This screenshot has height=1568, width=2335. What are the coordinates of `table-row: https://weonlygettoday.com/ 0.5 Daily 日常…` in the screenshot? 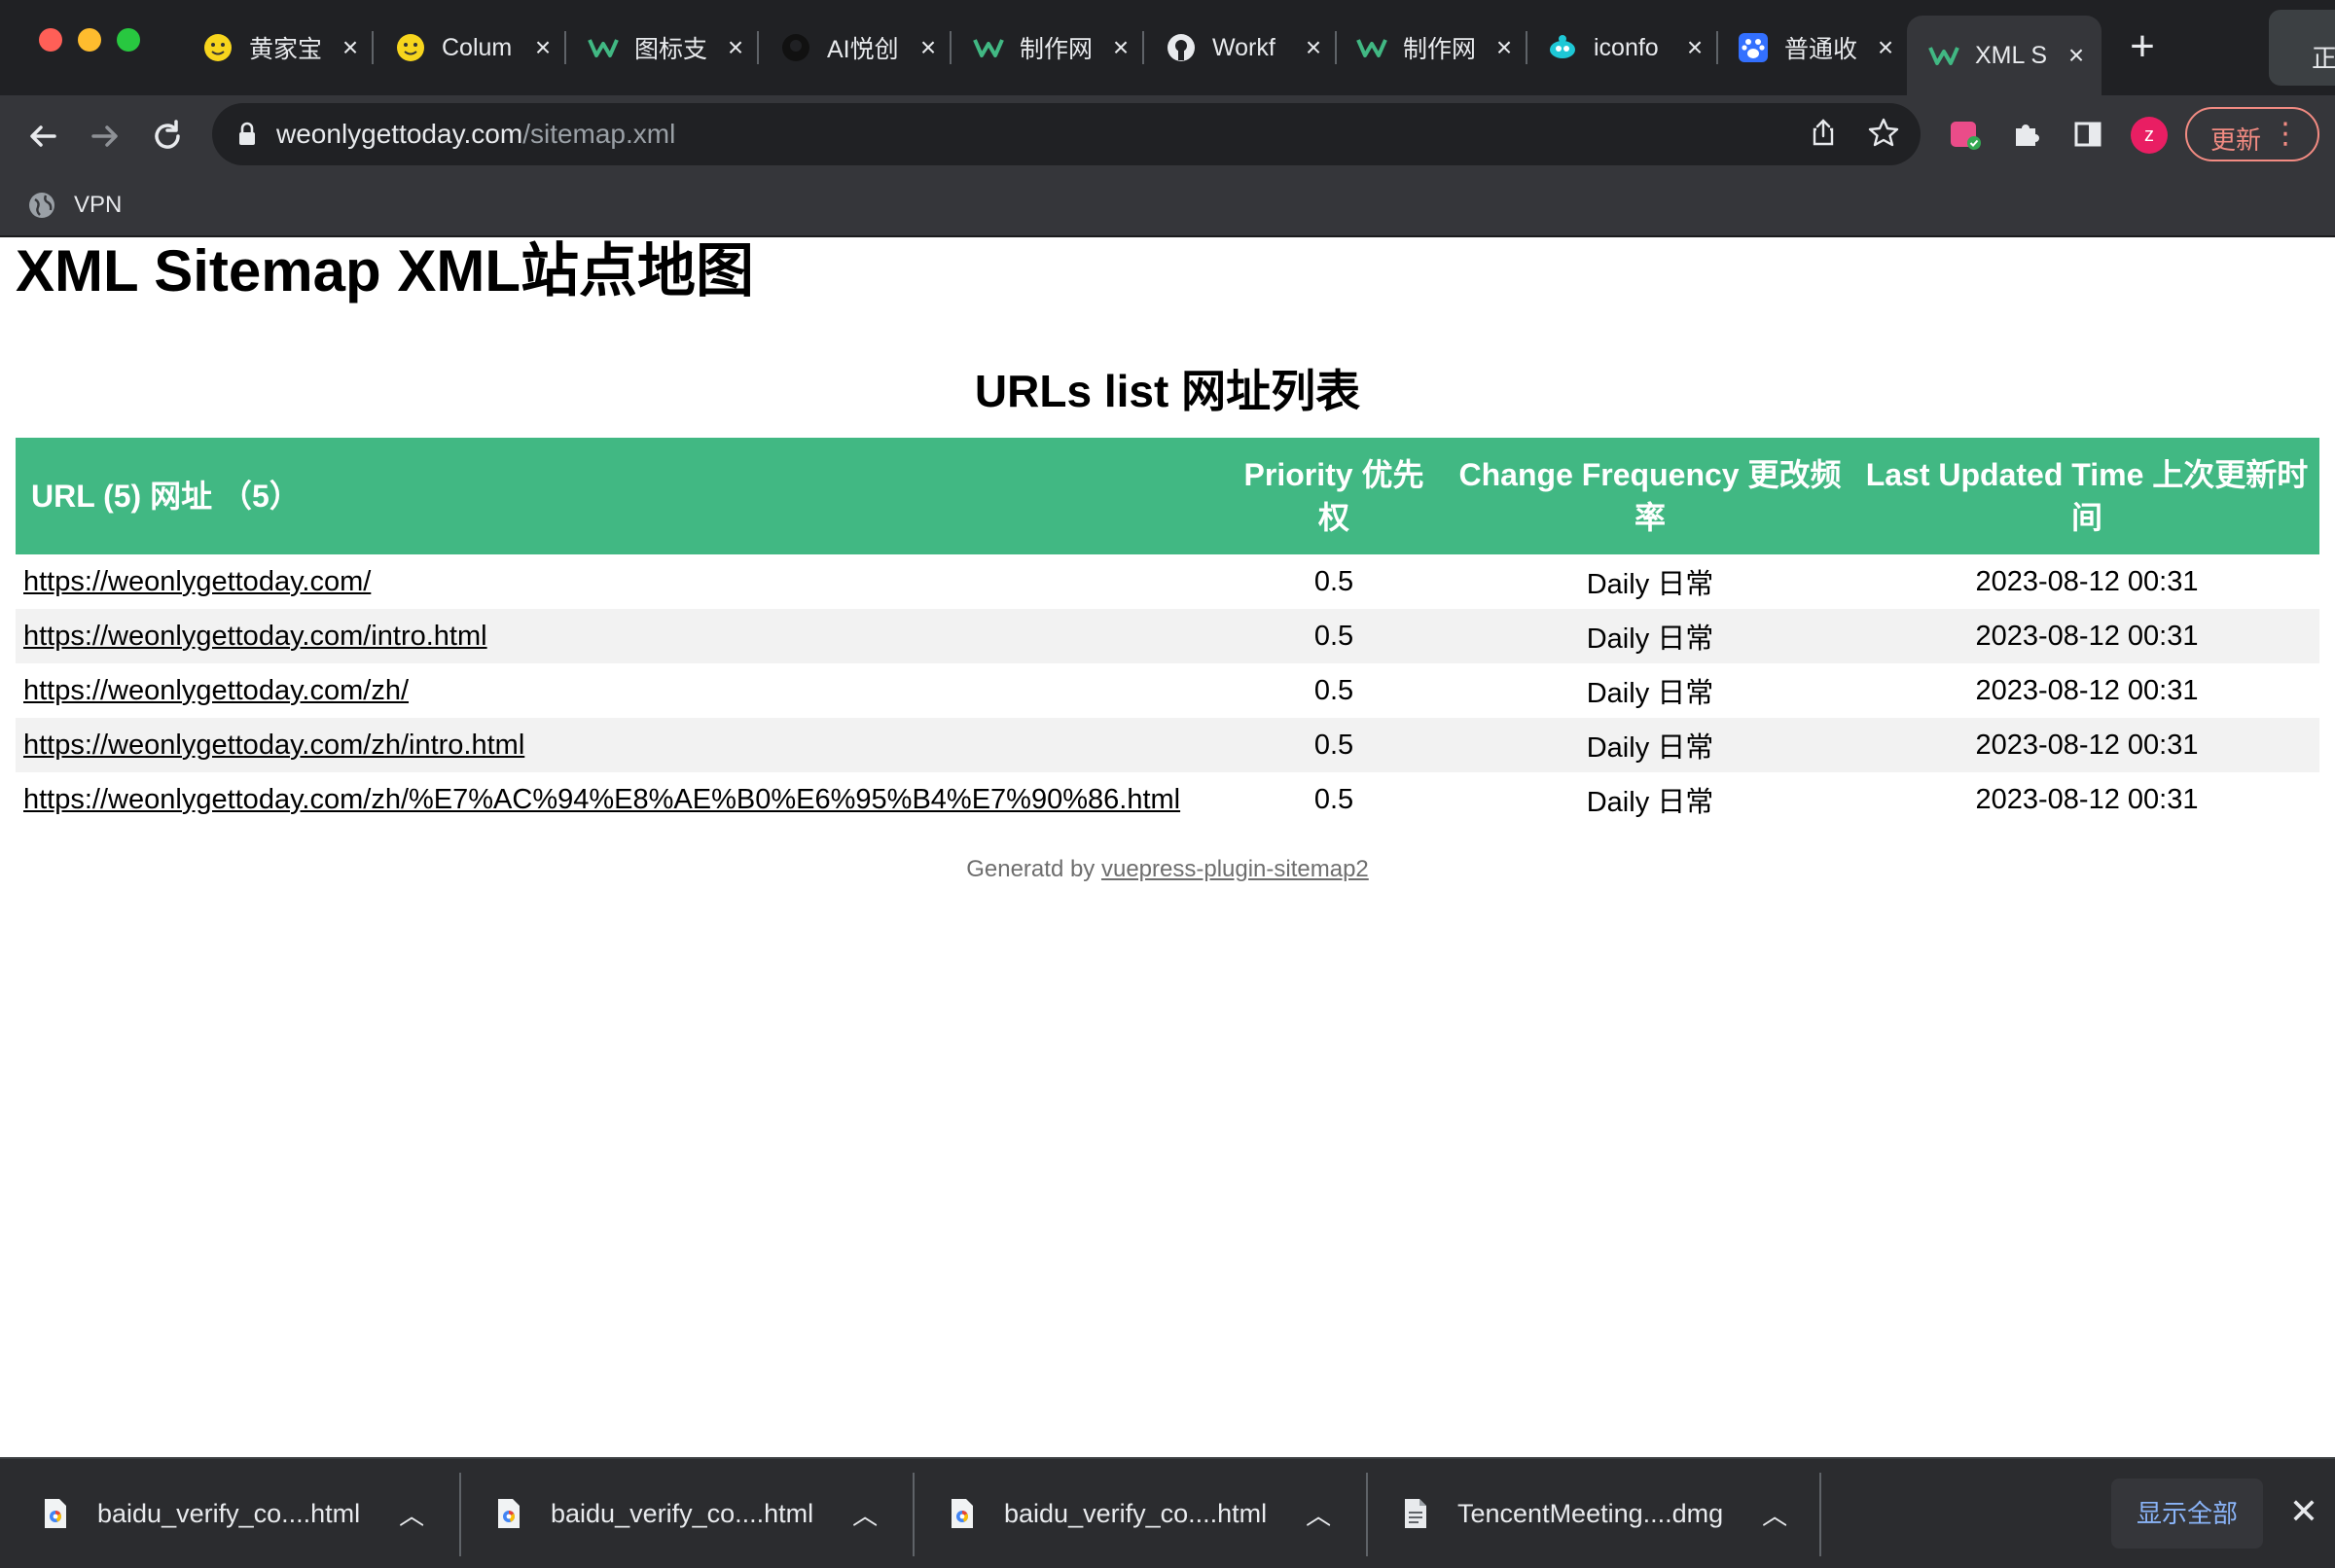 It's located at (1167, 581).